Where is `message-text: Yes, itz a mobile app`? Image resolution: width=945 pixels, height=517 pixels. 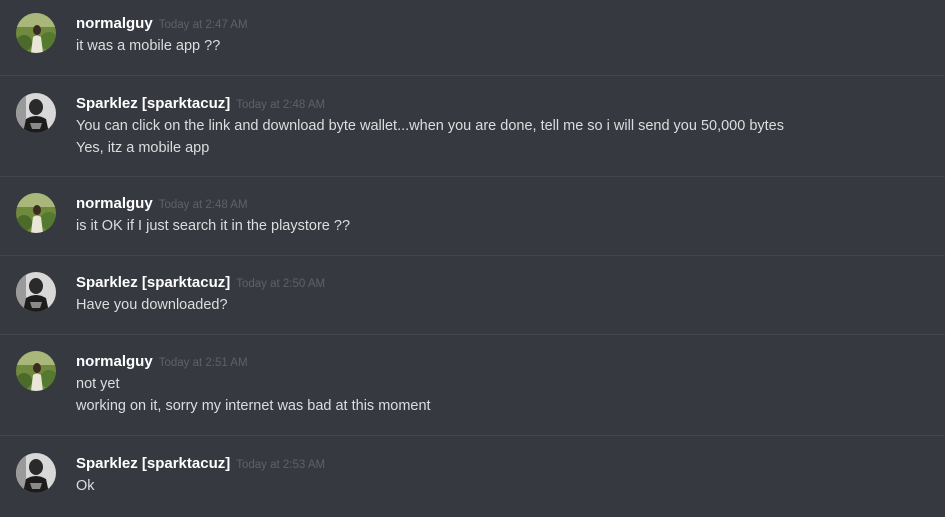
message-text: Yes, itz a mobile app is located at coordinates (143, 148).